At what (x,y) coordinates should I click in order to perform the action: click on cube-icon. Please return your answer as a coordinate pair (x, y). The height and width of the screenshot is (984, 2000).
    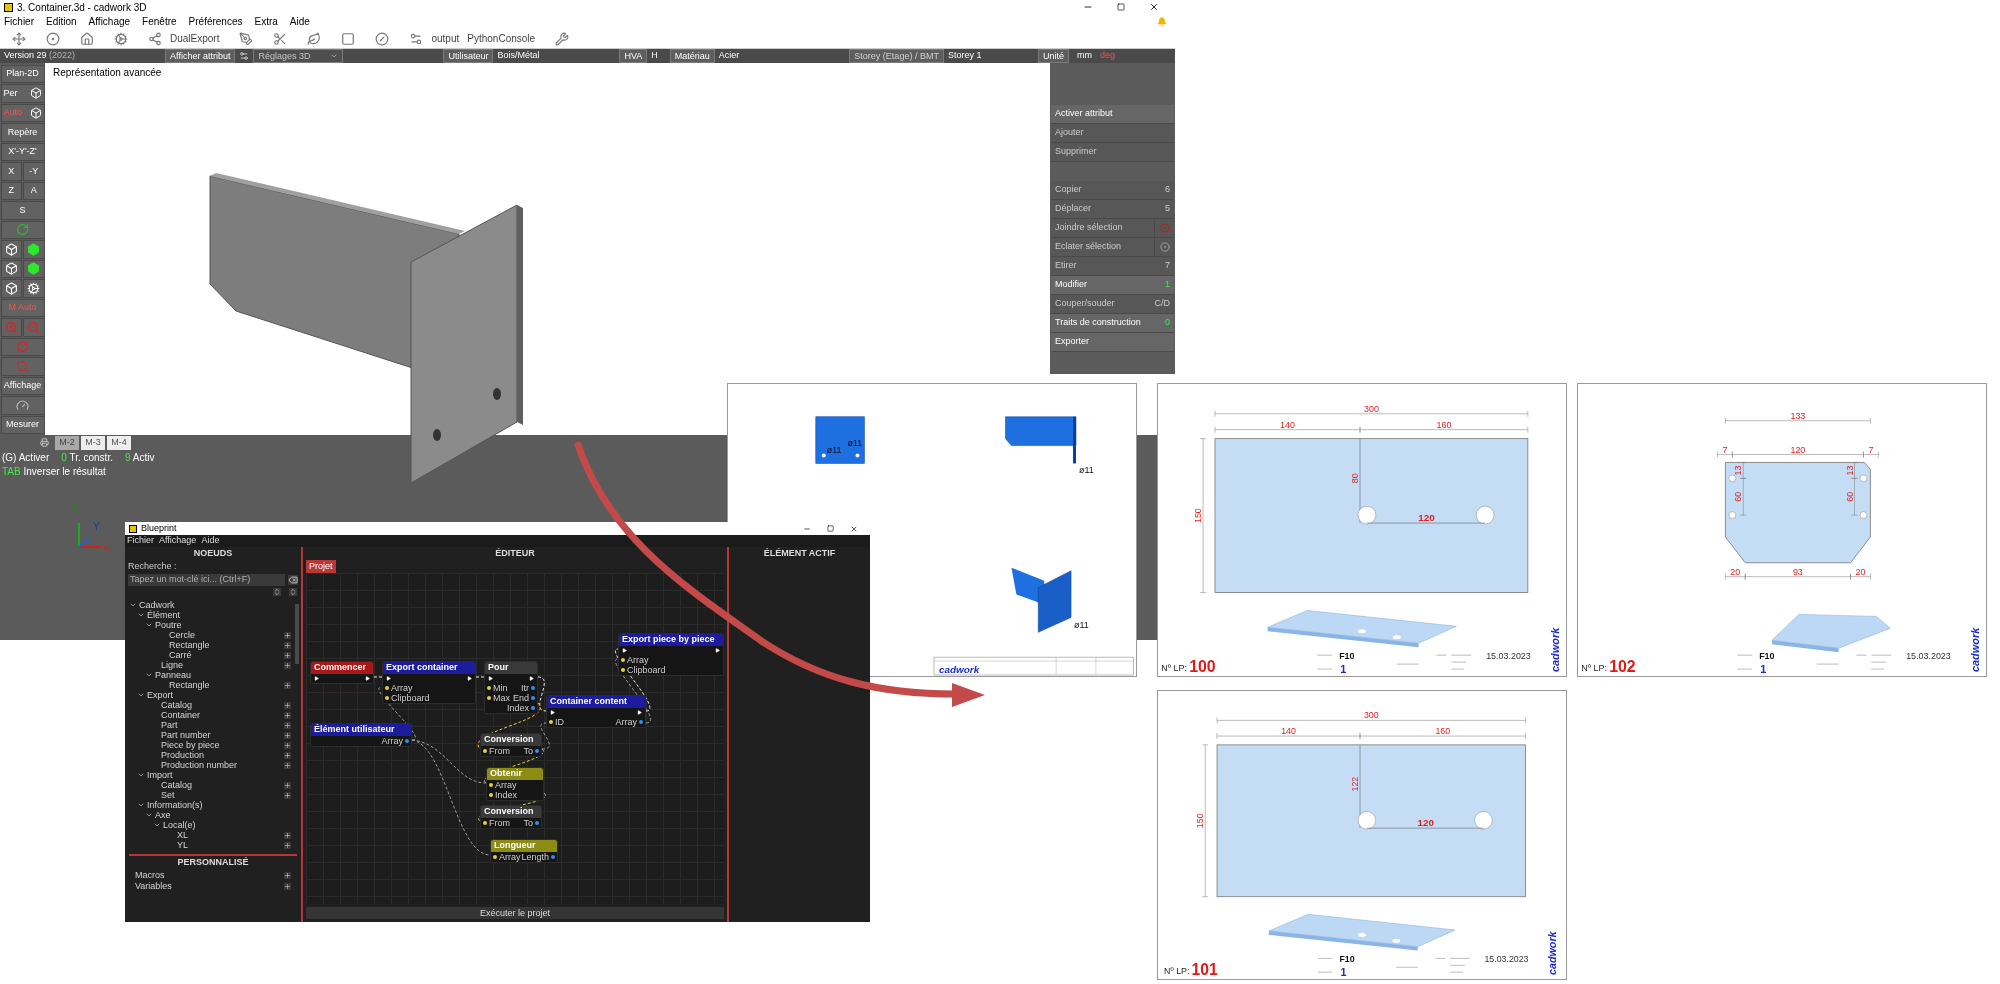
    Looking at the image, I should click on (34, 269).